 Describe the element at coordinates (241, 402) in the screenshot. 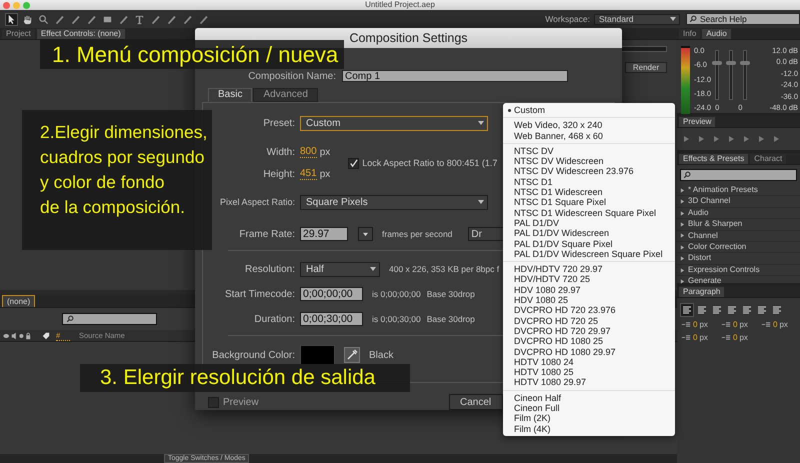

I see `checkbox-label: Preview` at that location.